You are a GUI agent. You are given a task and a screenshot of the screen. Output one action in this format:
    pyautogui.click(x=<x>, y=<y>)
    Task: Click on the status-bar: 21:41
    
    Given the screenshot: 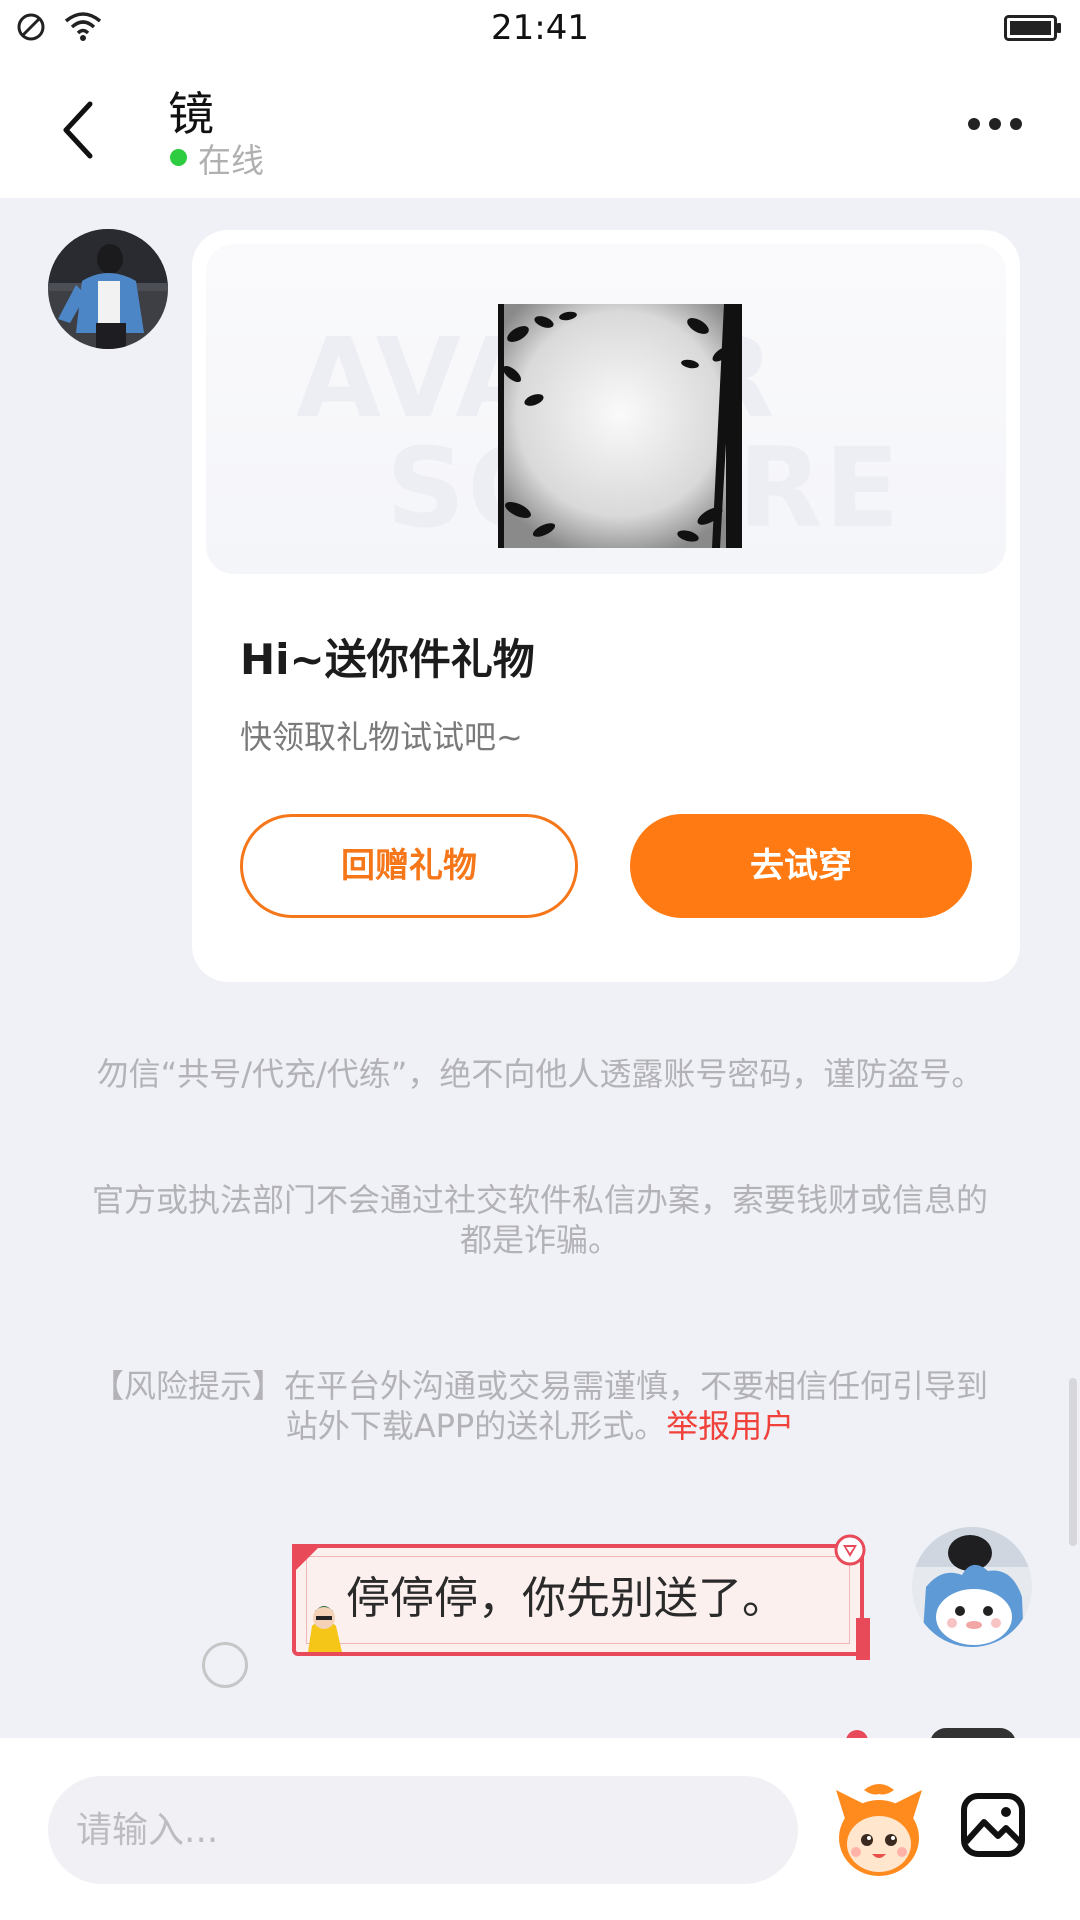 What is the action you would take?
    pyautogui.click(x=540, y=30)
    